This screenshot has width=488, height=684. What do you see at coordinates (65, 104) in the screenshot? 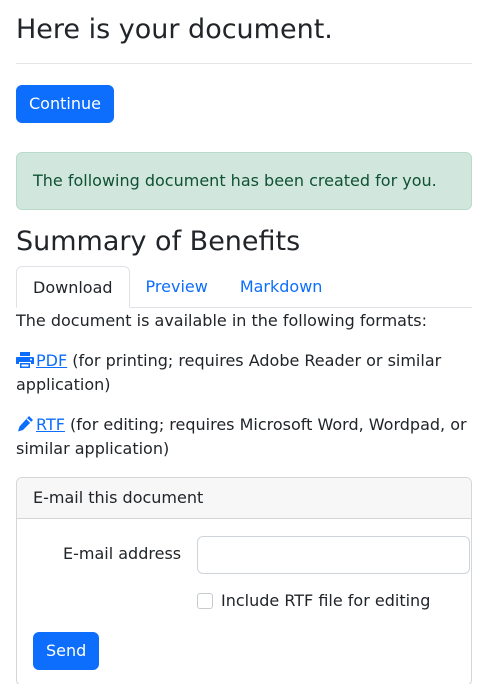
I see `continue-button: Continue` at bounding box center [65, 104].